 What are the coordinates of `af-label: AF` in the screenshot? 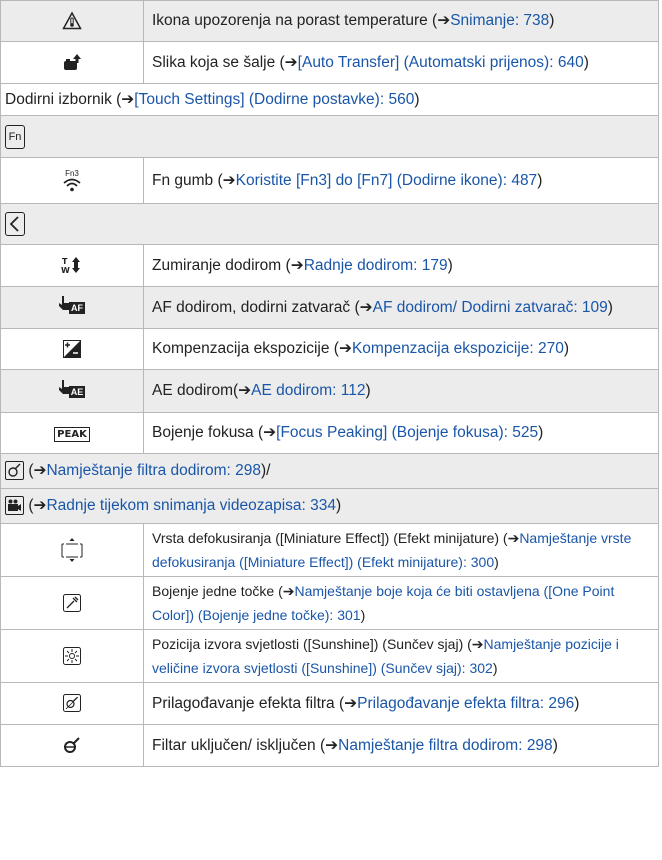 It's located at (77, 308).